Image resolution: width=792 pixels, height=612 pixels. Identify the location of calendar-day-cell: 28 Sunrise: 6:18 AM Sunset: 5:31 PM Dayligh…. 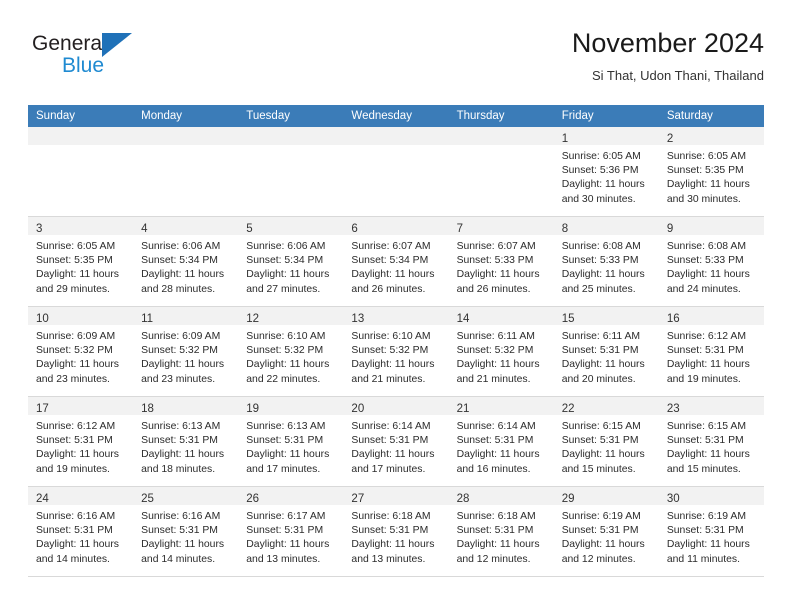
(501, 531).